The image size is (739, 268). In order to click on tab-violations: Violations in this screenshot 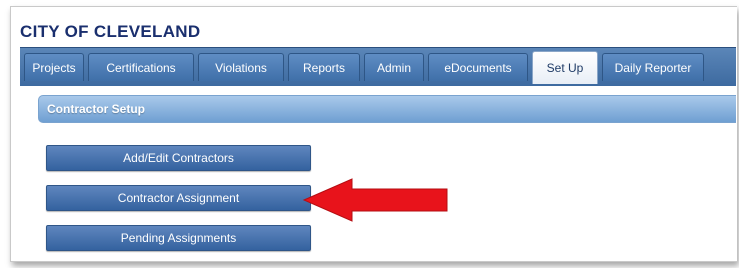, I will do `click(241, 67)`.